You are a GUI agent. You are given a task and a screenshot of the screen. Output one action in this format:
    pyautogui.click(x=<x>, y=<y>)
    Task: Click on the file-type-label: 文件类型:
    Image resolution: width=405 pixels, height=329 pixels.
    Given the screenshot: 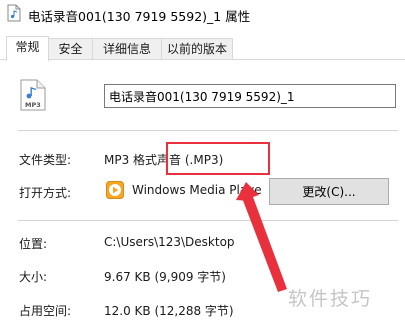 What is the action you would take?
    pyautogui.click(x=45, y=160)
    